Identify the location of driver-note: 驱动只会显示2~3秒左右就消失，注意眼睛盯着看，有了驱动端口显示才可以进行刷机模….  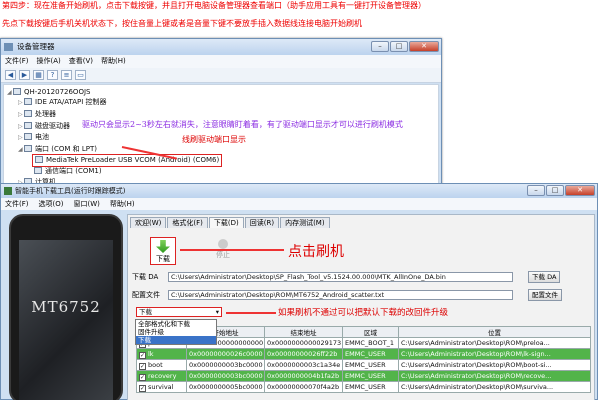
(242, 124).